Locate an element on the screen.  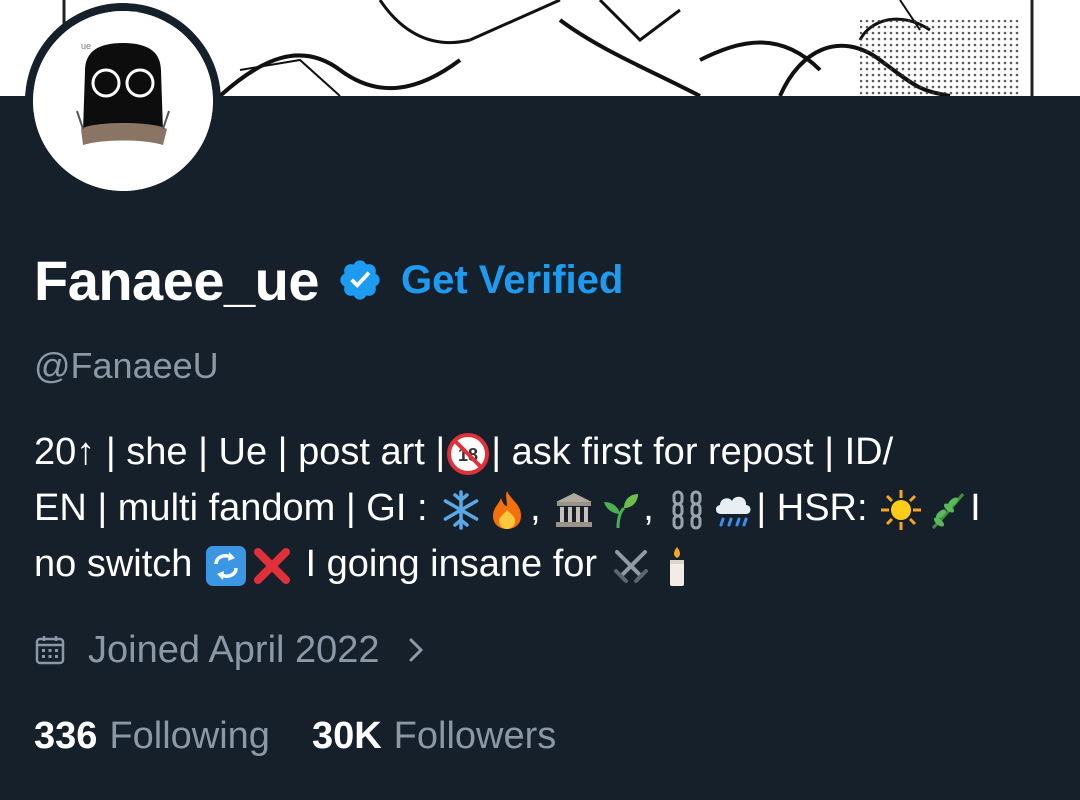
username-handle: @FanaeeU is located at coordinates (126, 365).